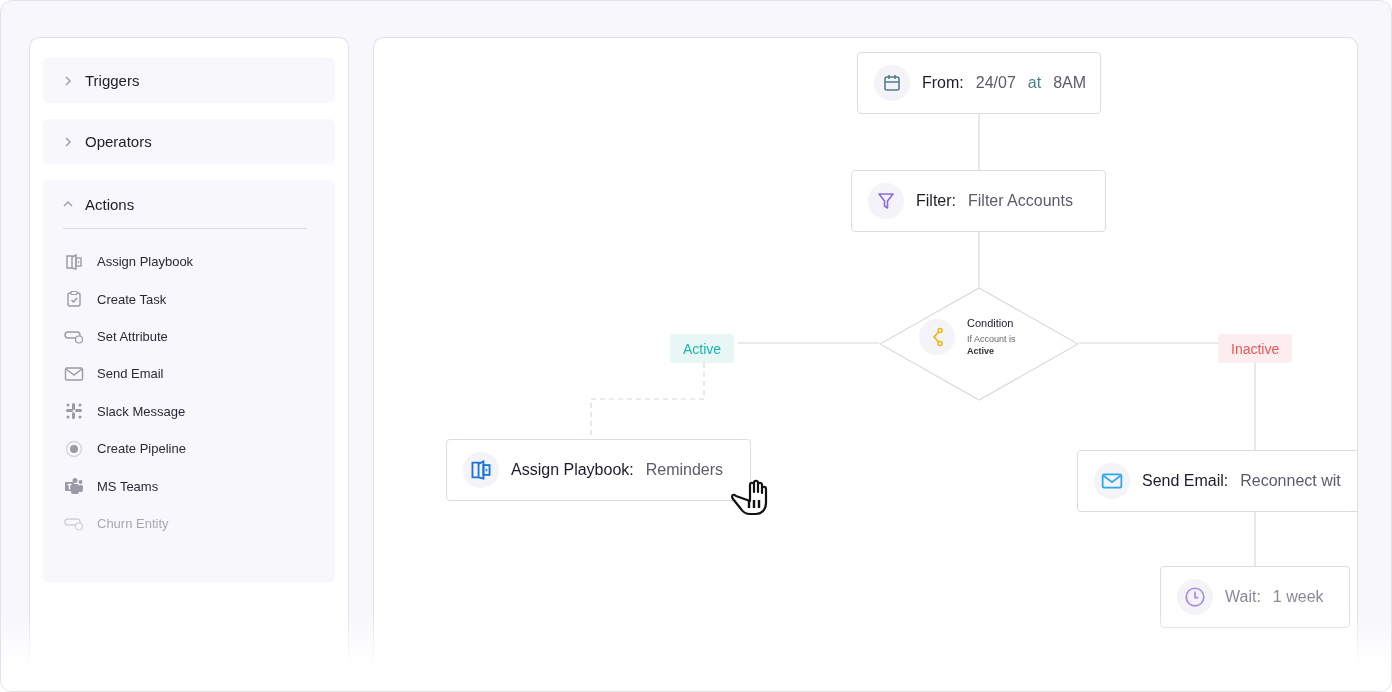 This screenshot has width=1392, height=692. I want to click on node-title: Filter:, so click(936, 201).